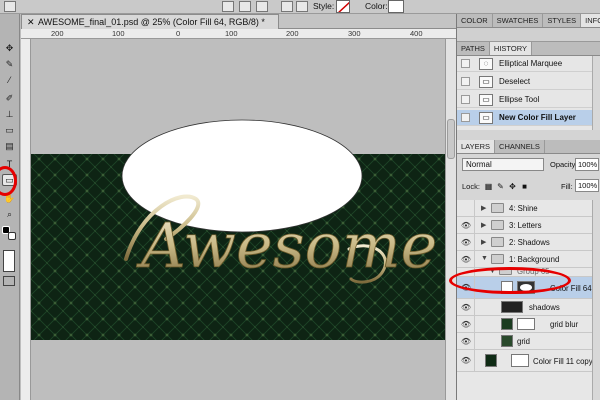 This screenshot has height=400, width=600. Describe the element at coordinates (9, 48) in the screenshot. I see `move-tool-icon: ✥` at that location.